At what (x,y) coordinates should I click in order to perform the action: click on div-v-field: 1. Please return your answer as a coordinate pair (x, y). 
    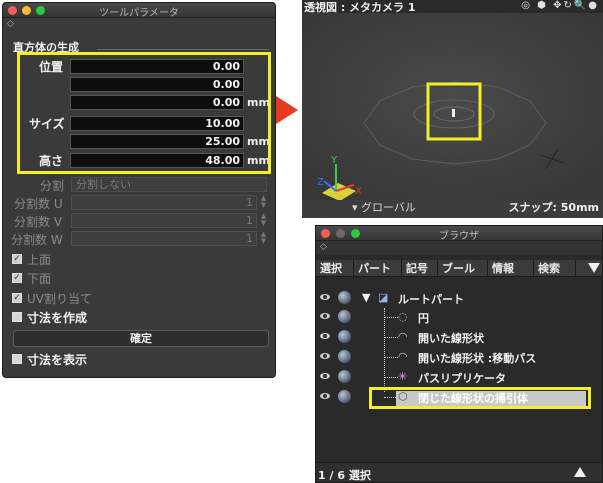
    Looking at the image, I should click on (164, 220).